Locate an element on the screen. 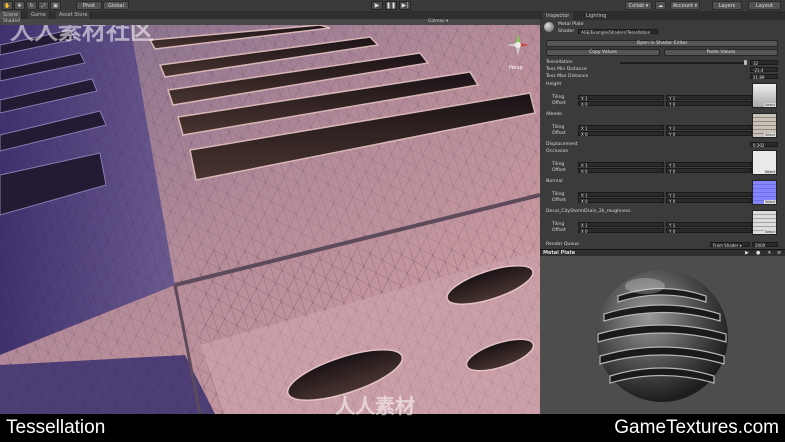 This screenshot has height=442, width=785. paste-values-button: Paste Values is located at coordinates (721, 52).